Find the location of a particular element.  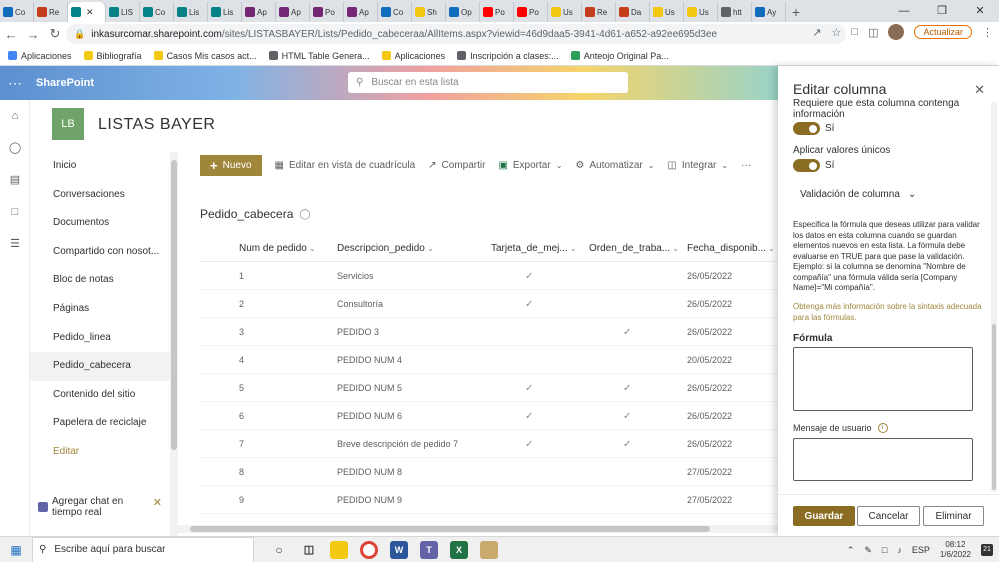

windows-start-icon: ▦ is located at coordinates (16, 550).